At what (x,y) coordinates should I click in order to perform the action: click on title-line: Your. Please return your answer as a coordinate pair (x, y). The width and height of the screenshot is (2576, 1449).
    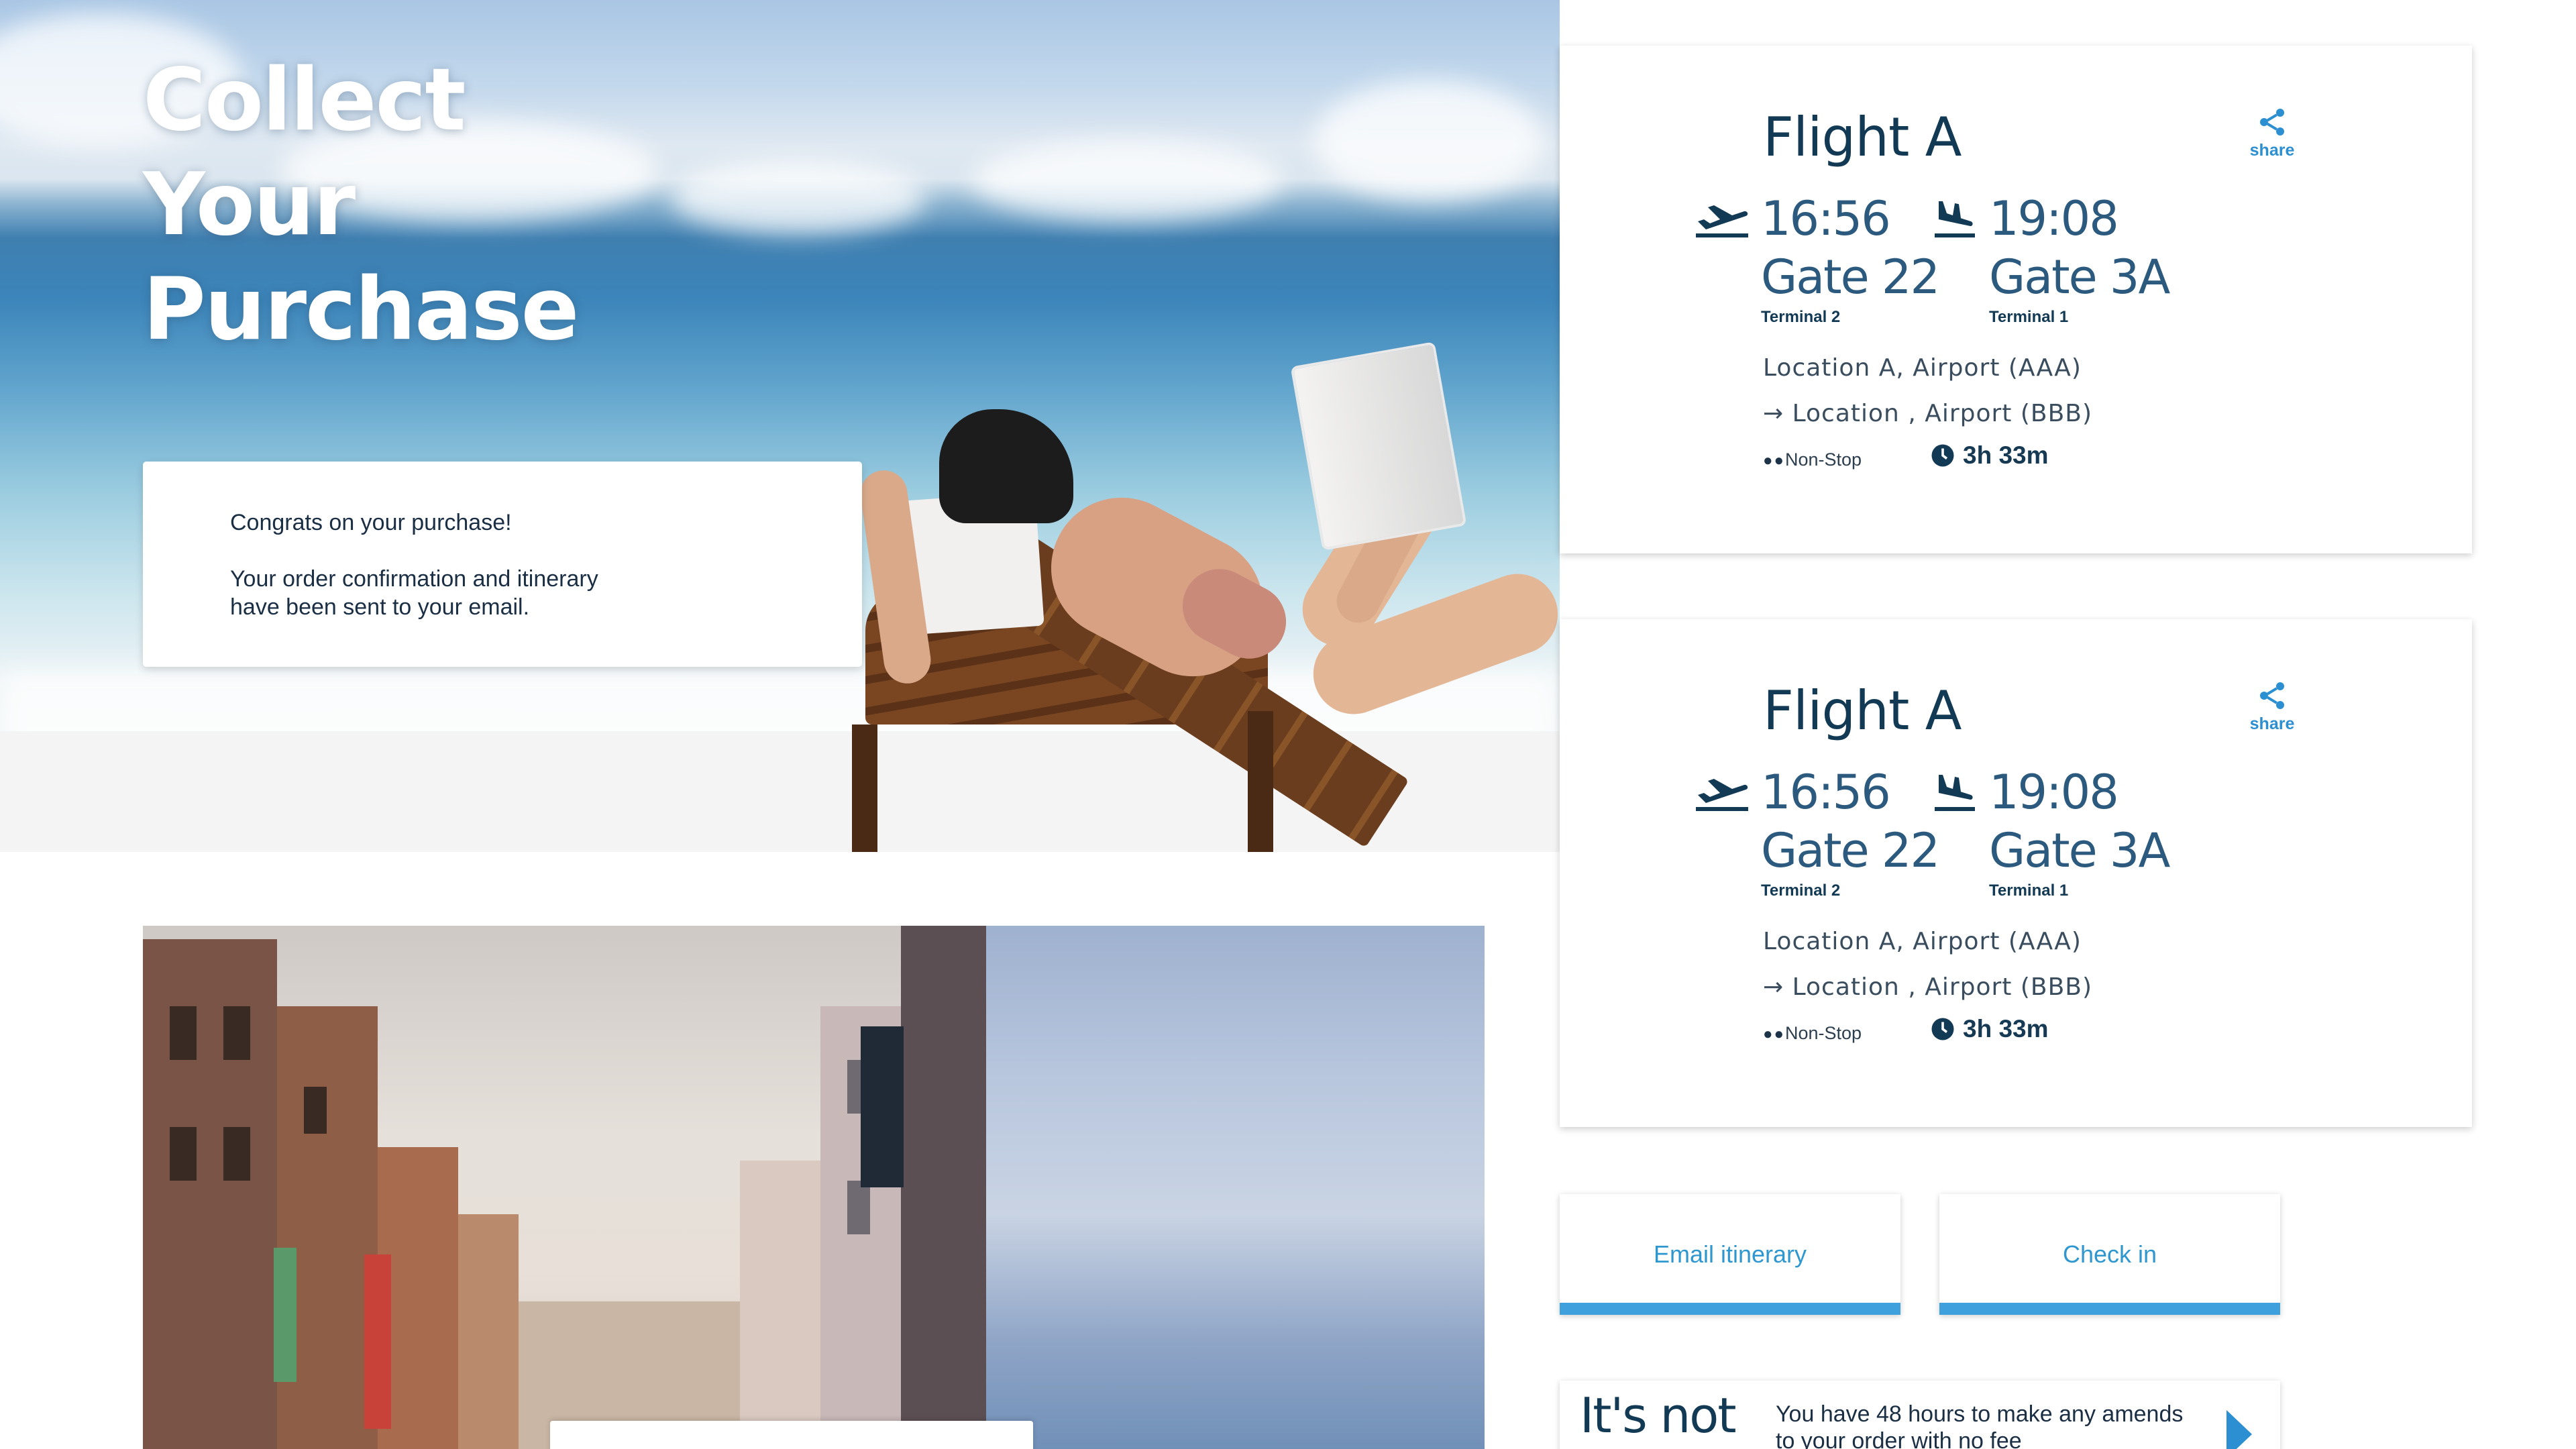
    Looking at the image, I should click on (249, 205).